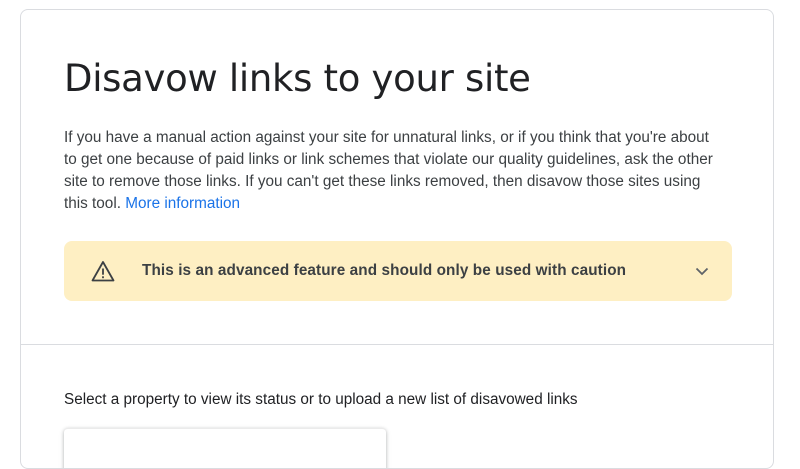 This screenshot has height=469, width=800. I want to click on warning-triangle-icon, so click(103, 271).